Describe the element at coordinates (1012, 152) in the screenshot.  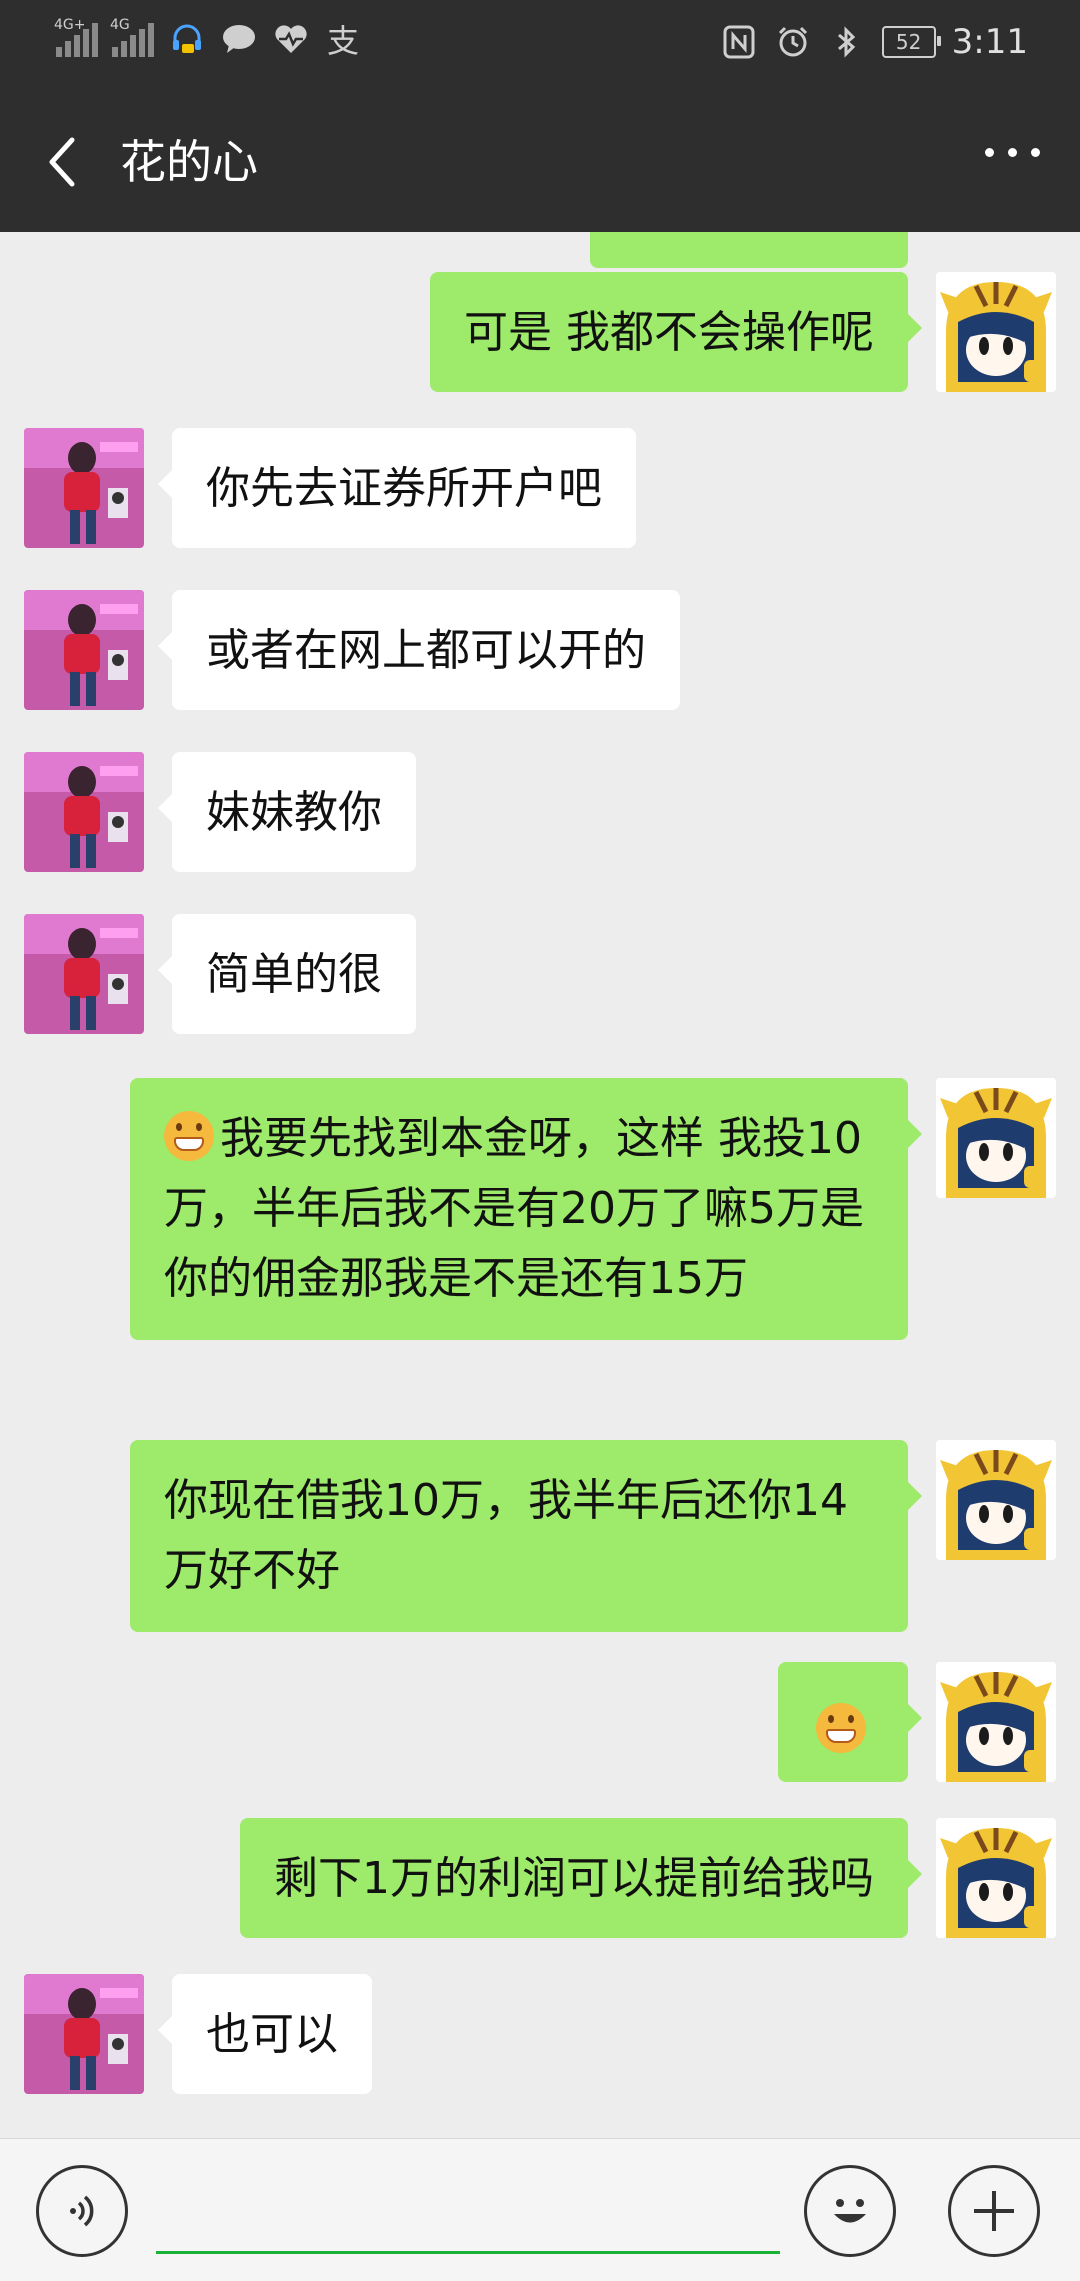
I see `more-icon` at that location.